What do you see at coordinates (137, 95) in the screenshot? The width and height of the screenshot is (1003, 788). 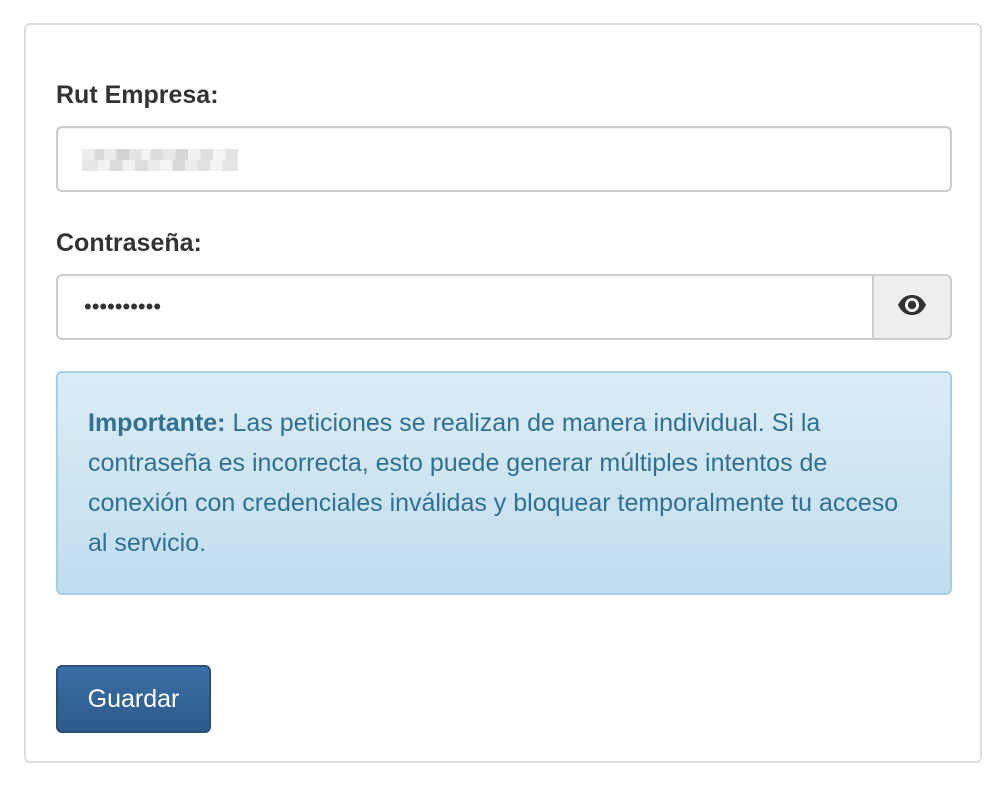 I see `rut-label: Rut Empresa:` at bounding box center [137, 95].